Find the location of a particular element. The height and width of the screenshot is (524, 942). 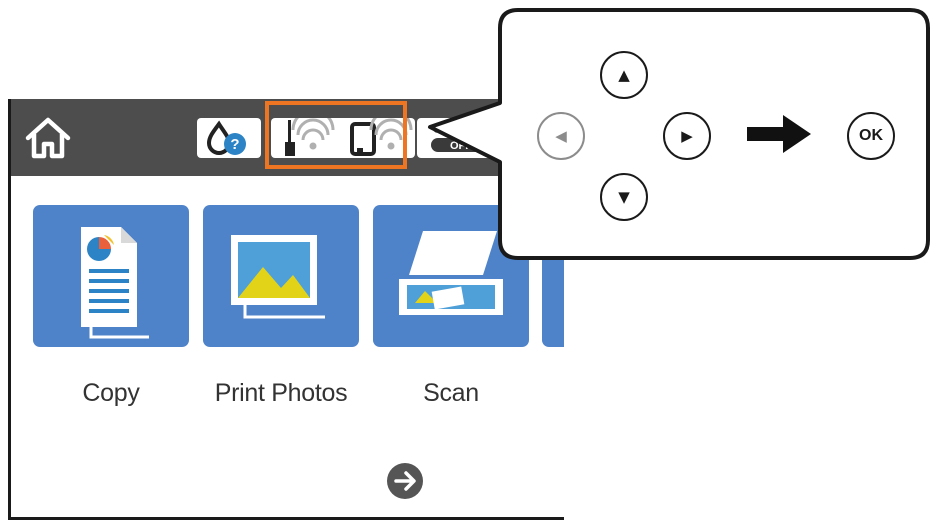

photo-icon is located at coordinates (278, 277).